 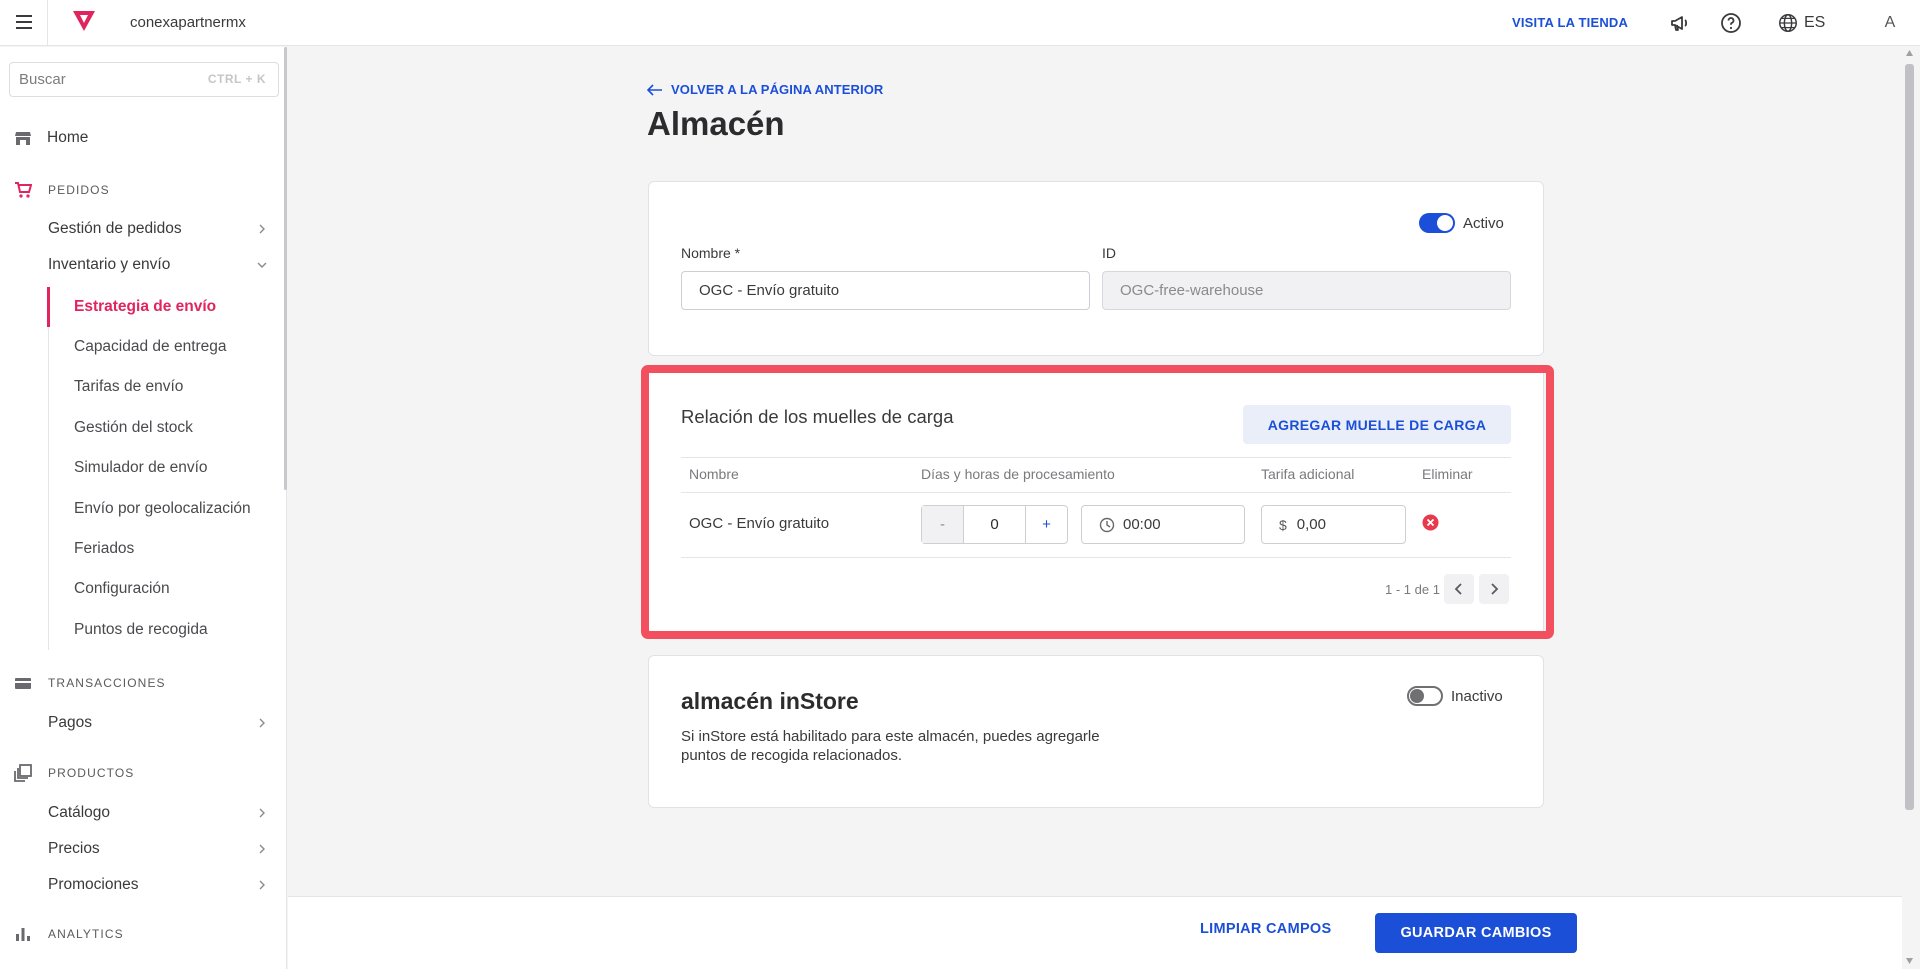 What do you see at coordinates (1483, 223) in the screenshot?
I see `active-status-label: Activo` at bounding box center [1483, 223].